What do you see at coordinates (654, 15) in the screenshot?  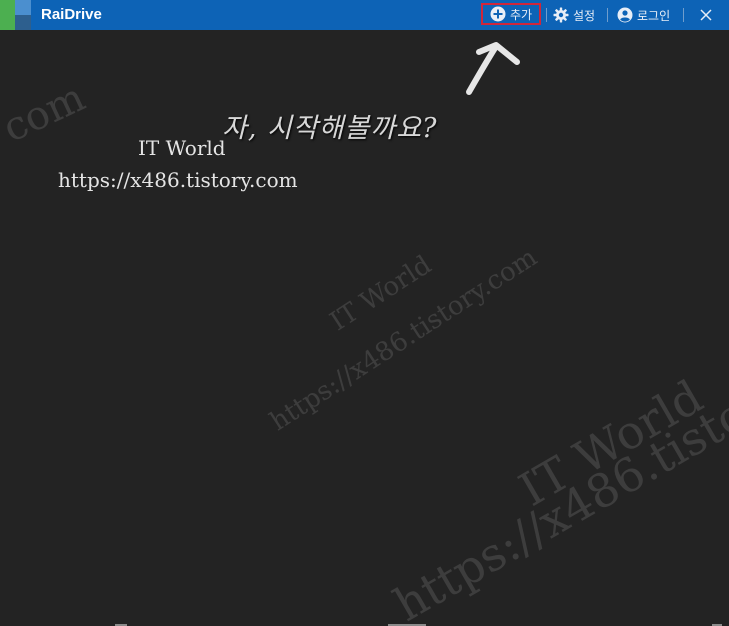 I see `login-label: 로그인` at bounding box center [654, 15].